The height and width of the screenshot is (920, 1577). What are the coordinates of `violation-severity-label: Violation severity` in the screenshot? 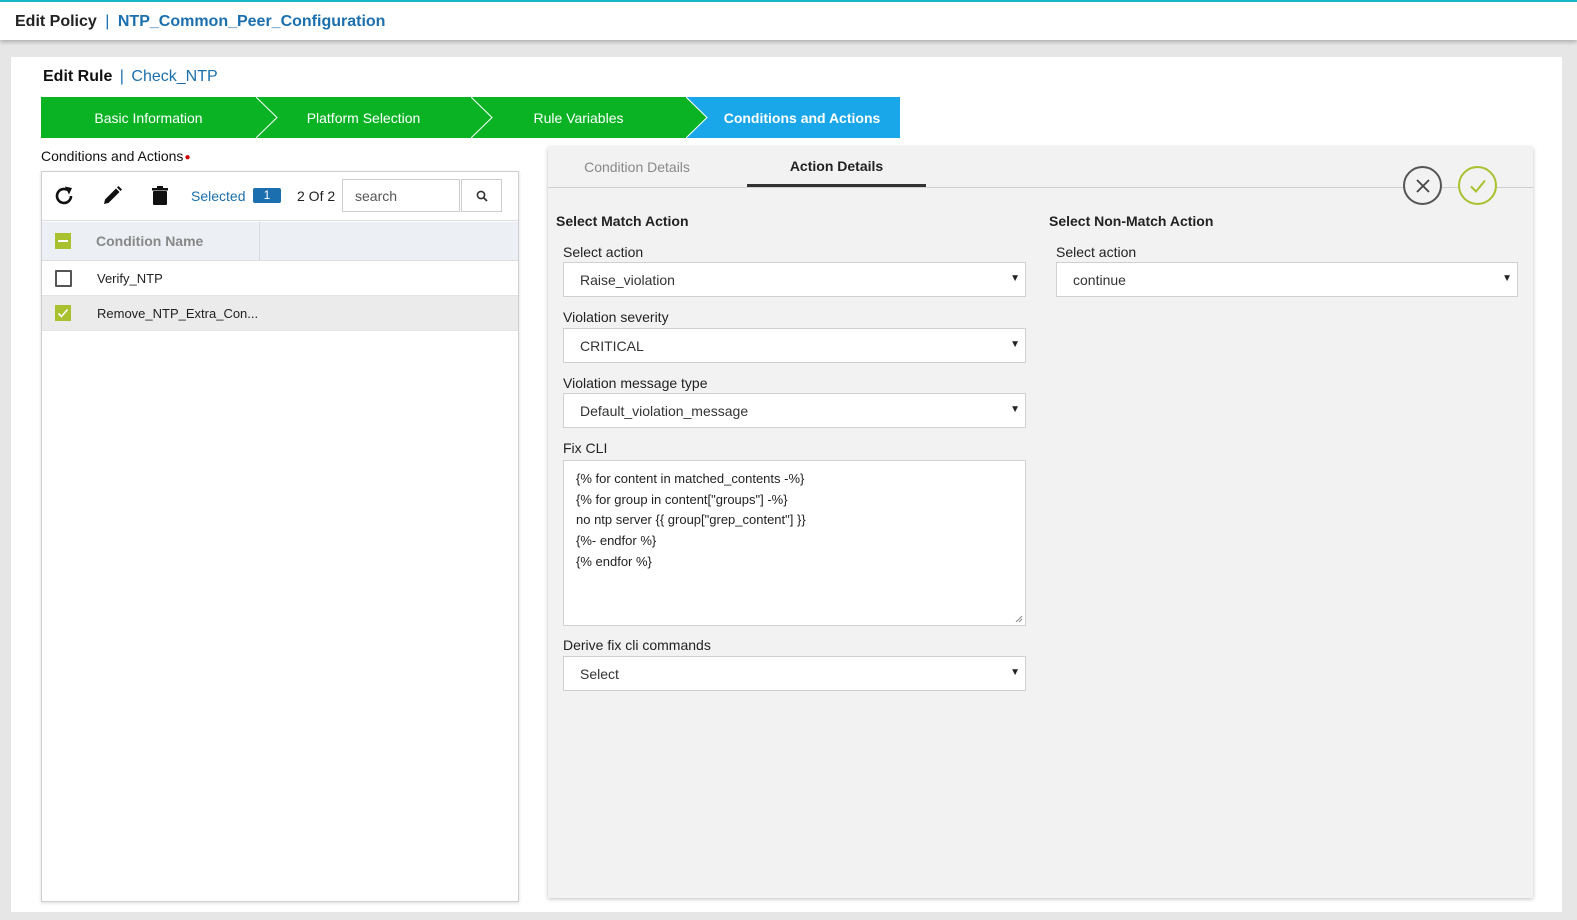 It's located at (616, 317).